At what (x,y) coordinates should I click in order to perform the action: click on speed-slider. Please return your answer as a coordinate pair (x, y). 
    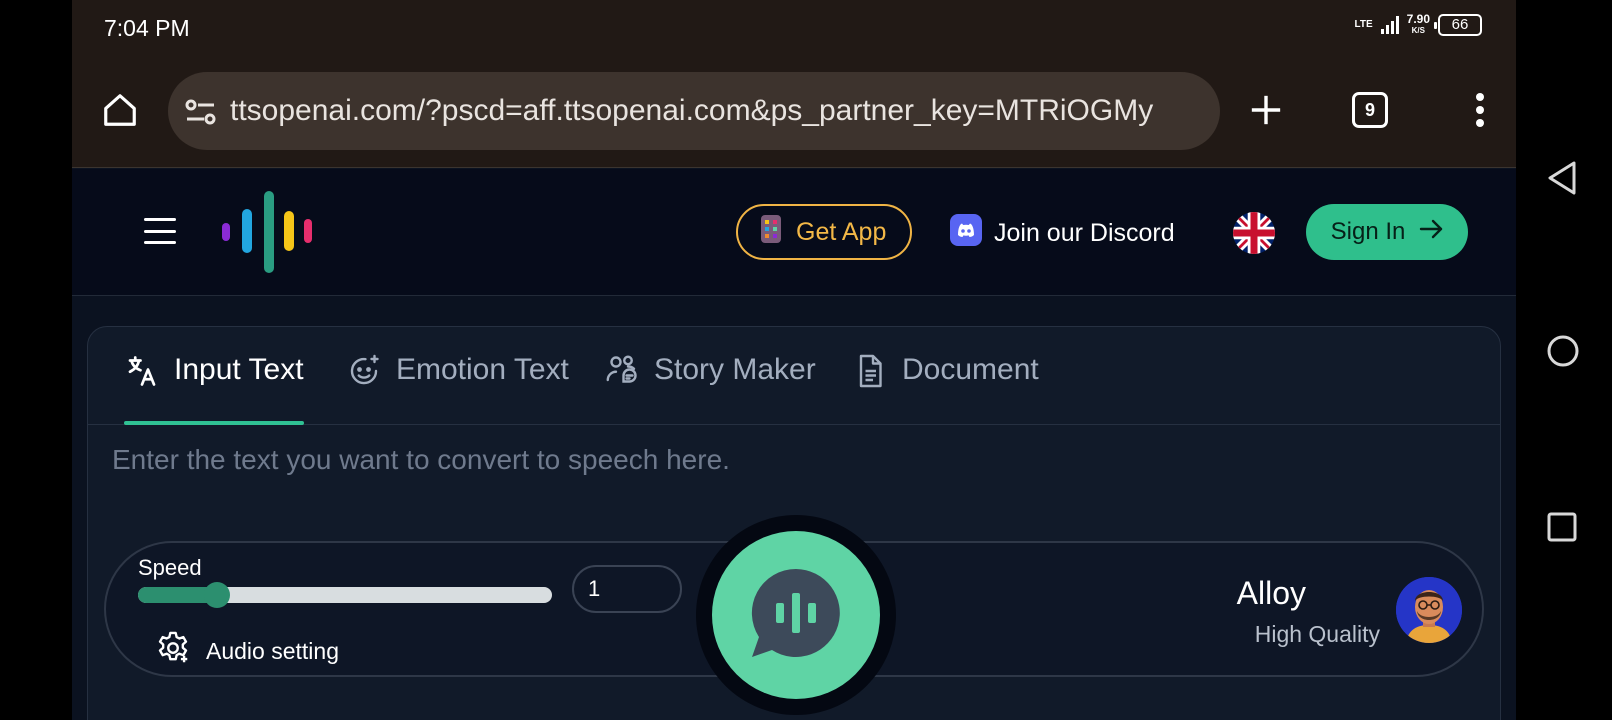
    Looking at the image, I should click on (345, 595).